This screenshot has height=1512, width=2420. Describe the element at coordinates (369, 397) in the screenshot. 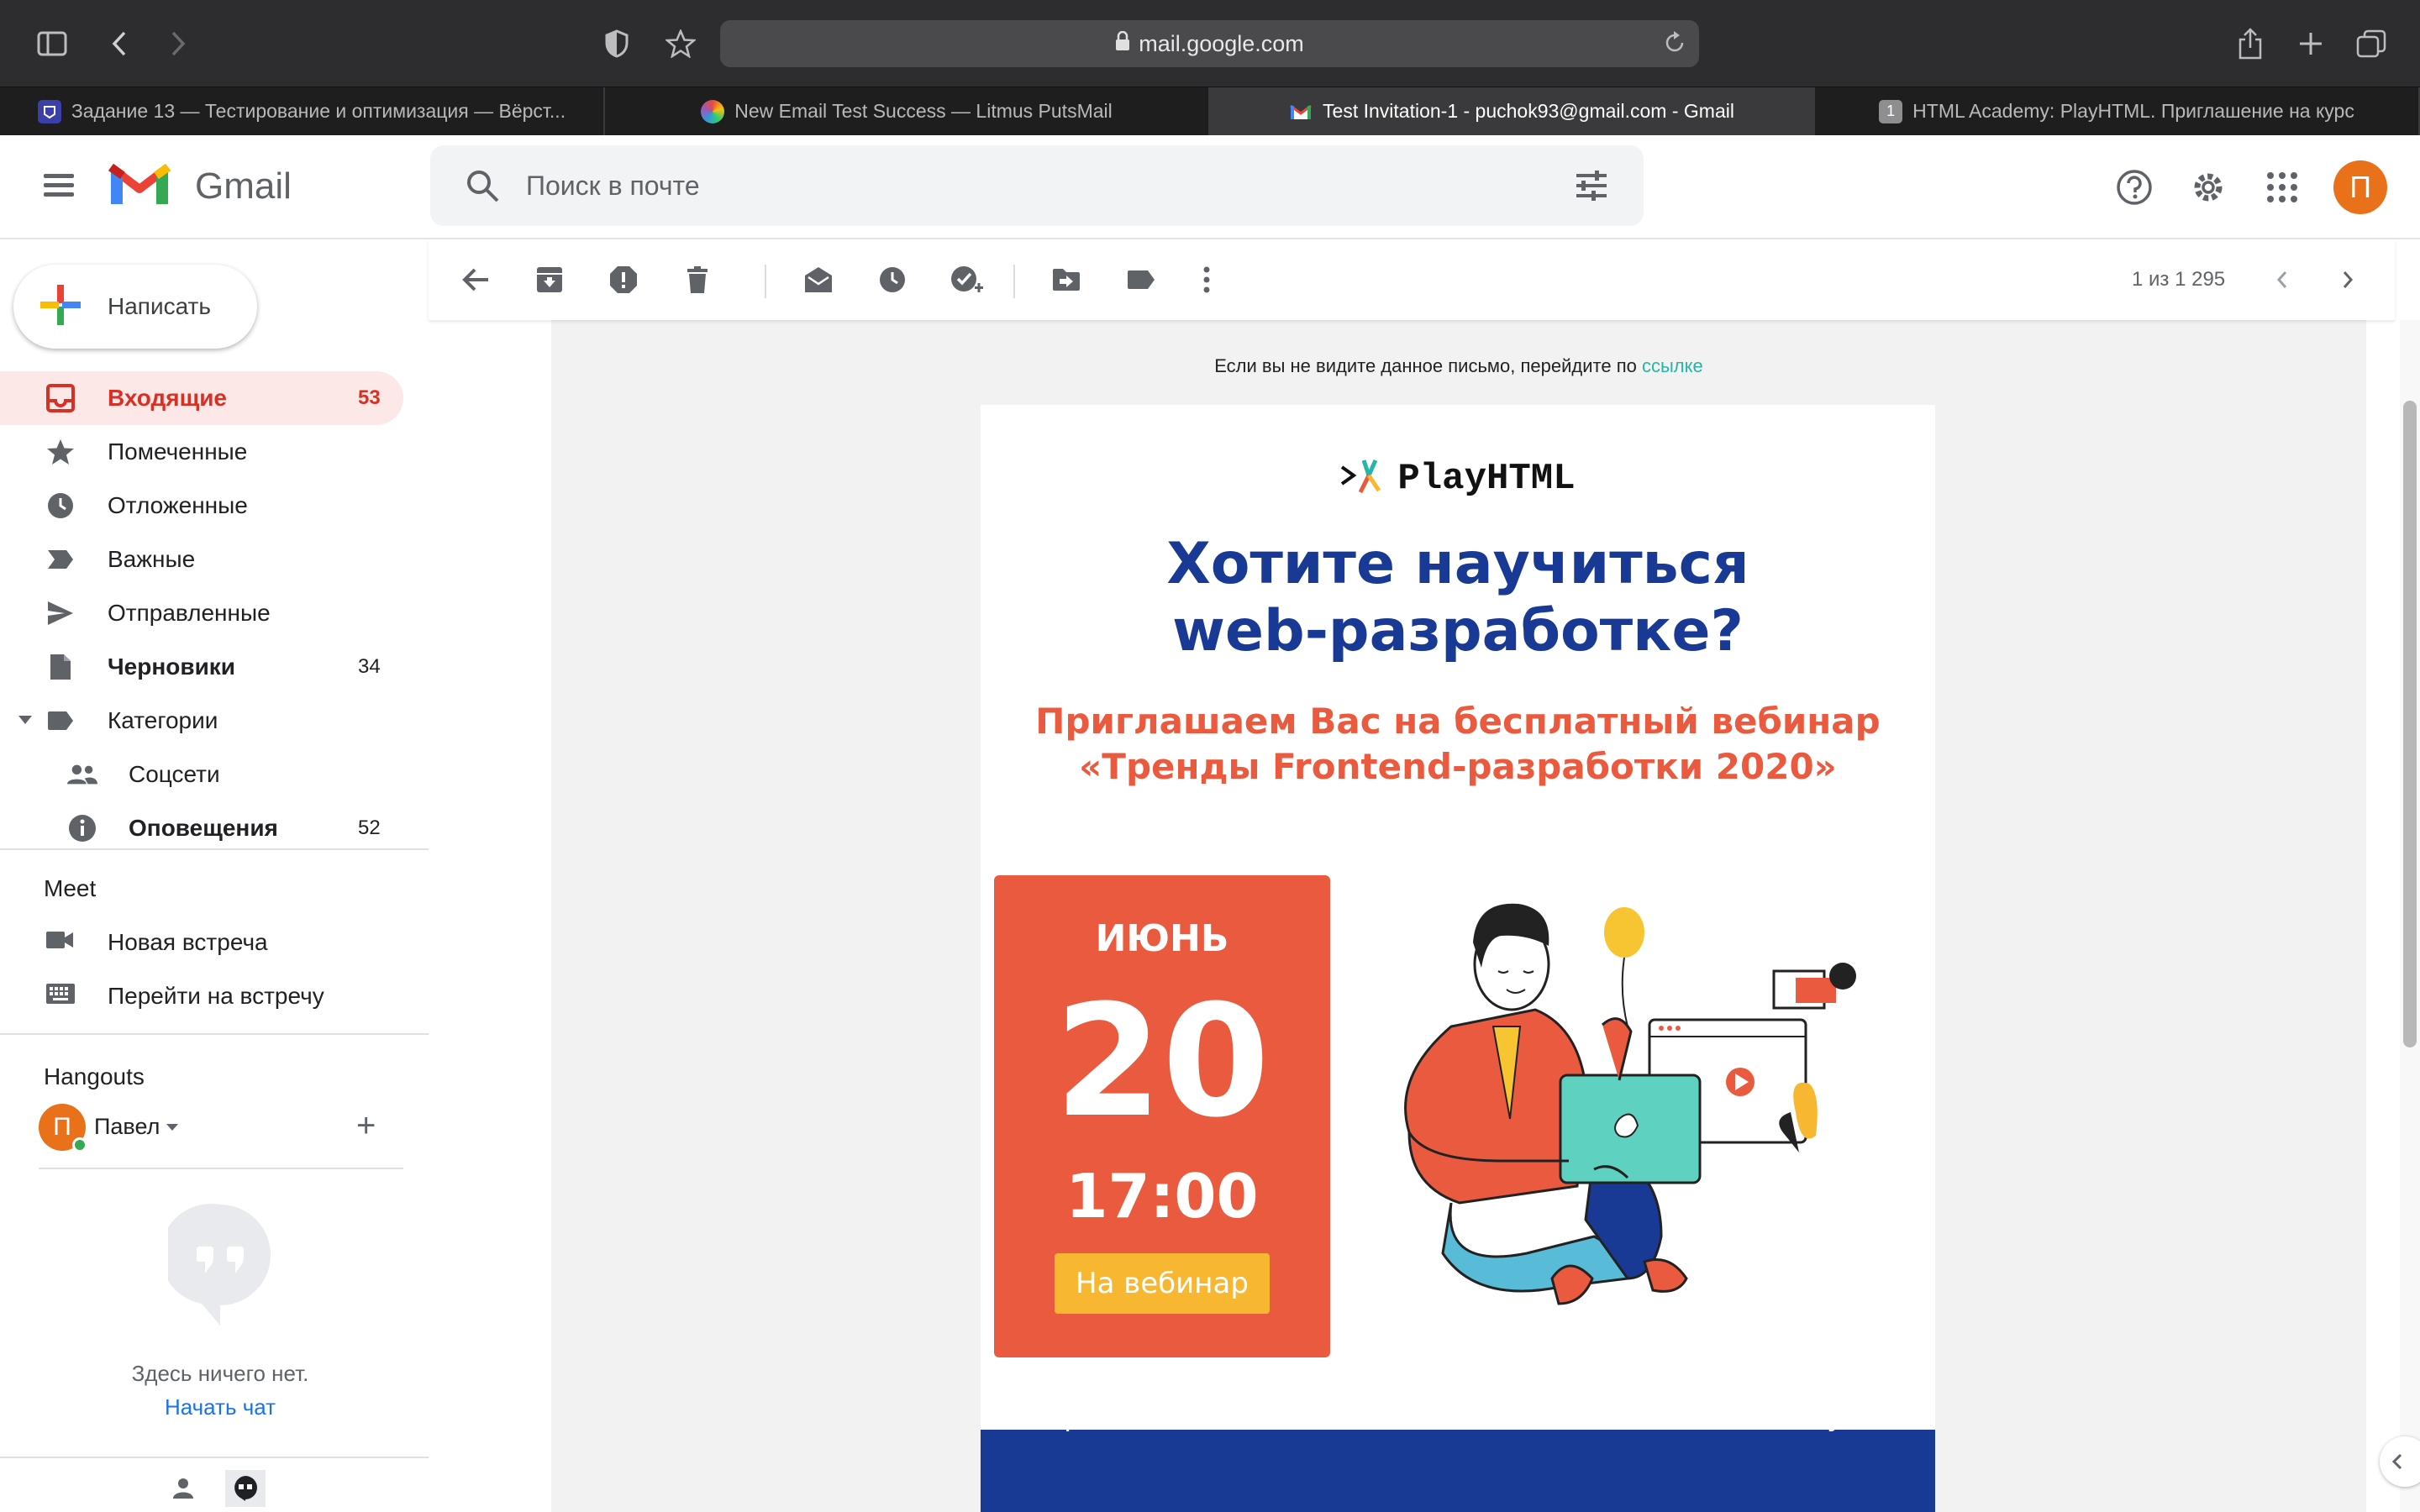

I see `unread-count: 53` at that location.